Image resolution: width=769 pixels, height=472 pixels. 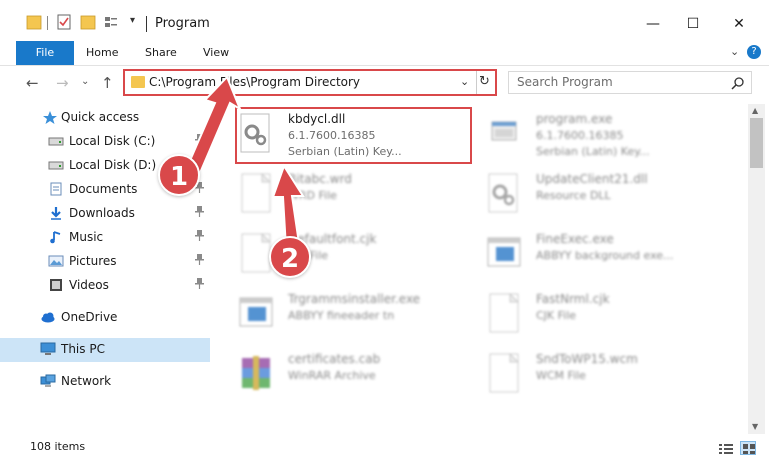 I want to click on annotation-arrows, so click(x=244, y=163).